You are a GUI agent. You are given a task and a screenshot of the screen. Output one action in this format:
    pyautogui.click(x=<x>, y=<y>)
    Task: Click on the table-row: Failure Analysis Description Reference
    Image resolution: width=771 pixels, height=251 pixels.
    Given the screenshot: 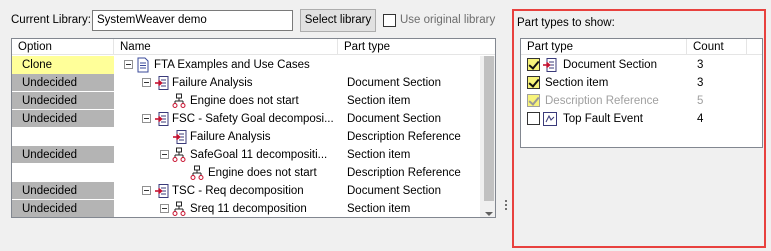 What is the action you would take?
    pyautogui.click(x=246, y=137)
    